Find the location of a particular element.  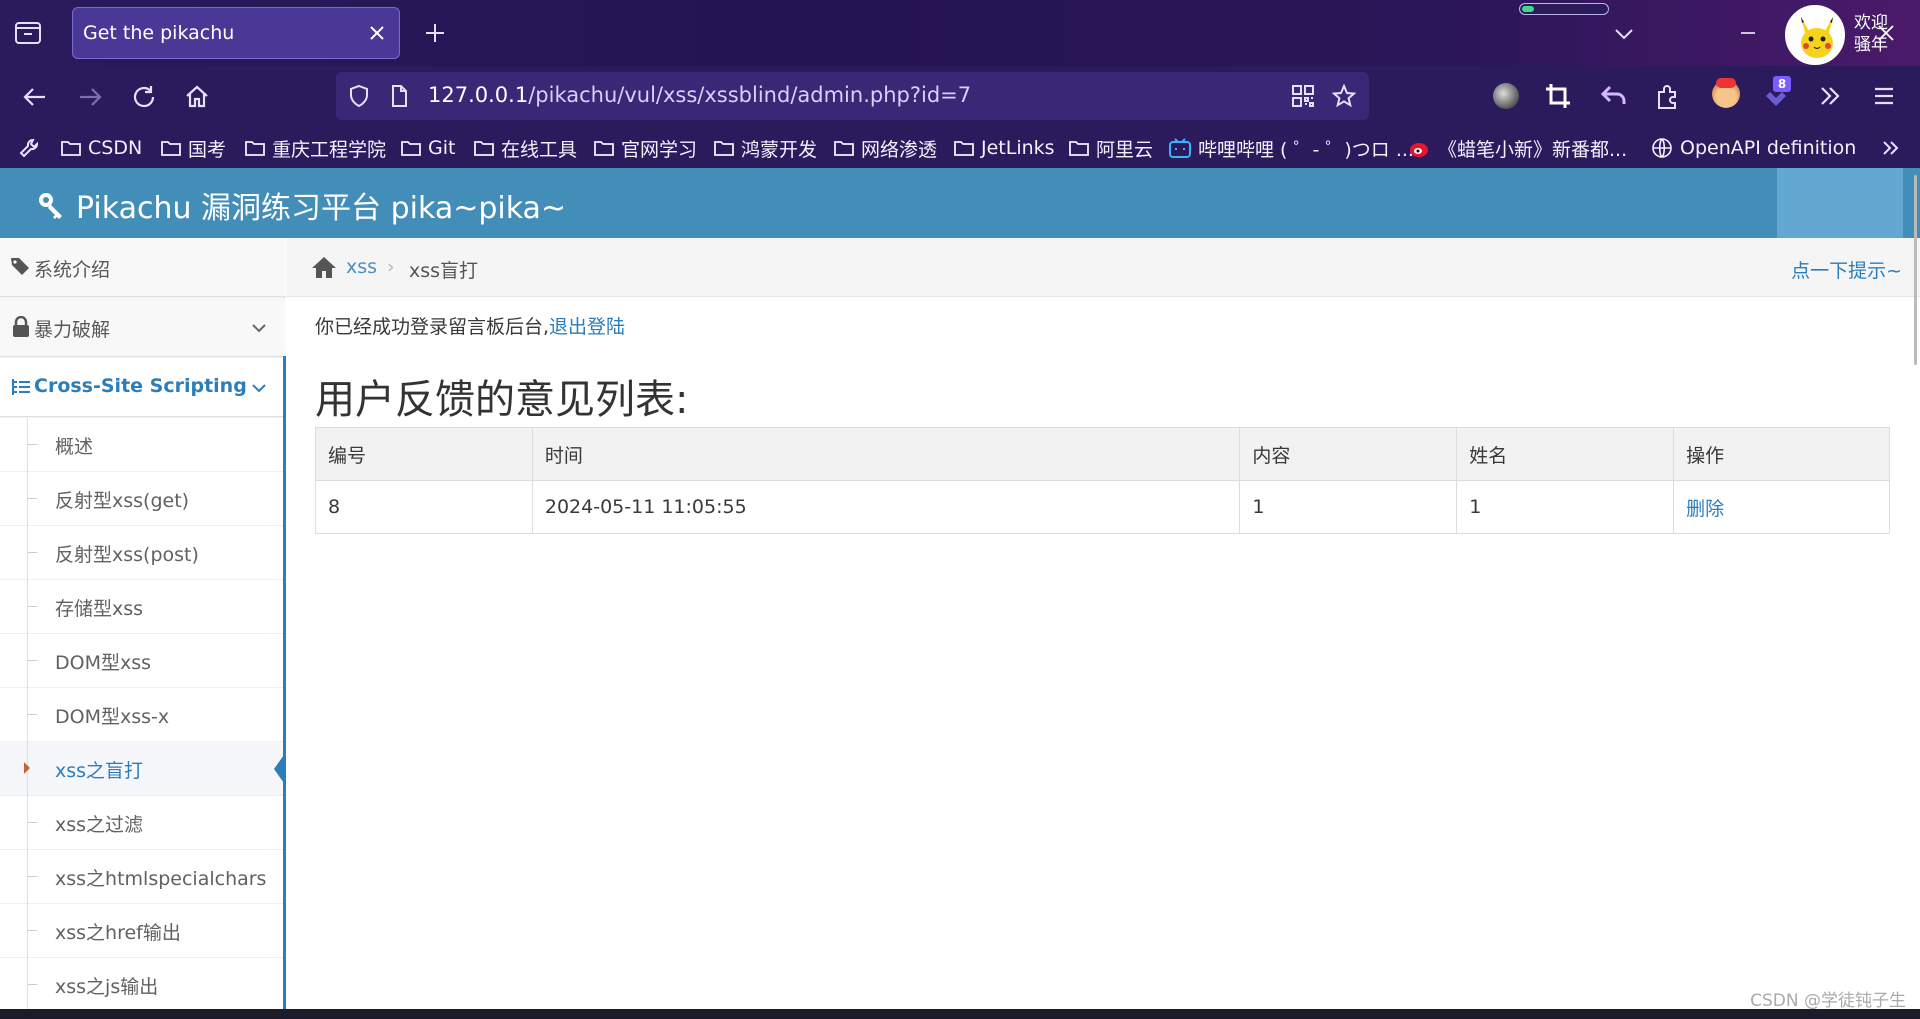

menu-icon is located at coordinates (1884, 96).